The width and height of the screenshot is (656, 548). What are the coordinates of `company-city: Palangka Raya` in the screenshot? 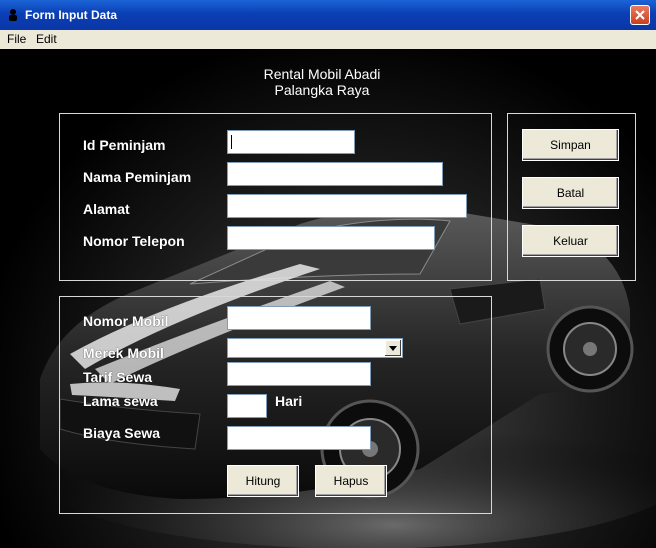 It's located at (322, 90).